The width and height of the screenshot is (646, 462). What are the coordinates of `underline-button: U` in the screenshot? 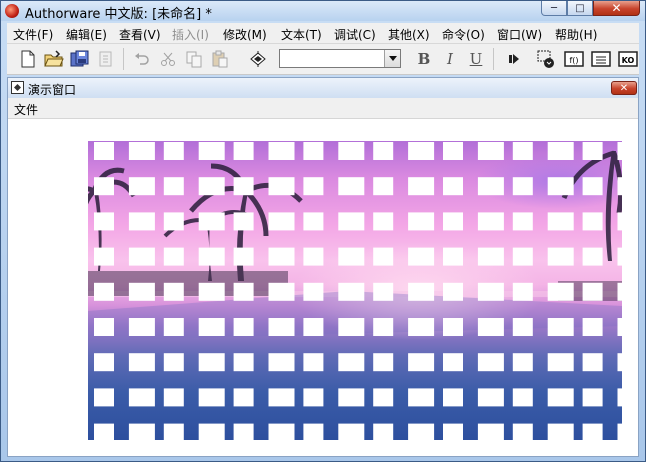 It's located at (476, 59).